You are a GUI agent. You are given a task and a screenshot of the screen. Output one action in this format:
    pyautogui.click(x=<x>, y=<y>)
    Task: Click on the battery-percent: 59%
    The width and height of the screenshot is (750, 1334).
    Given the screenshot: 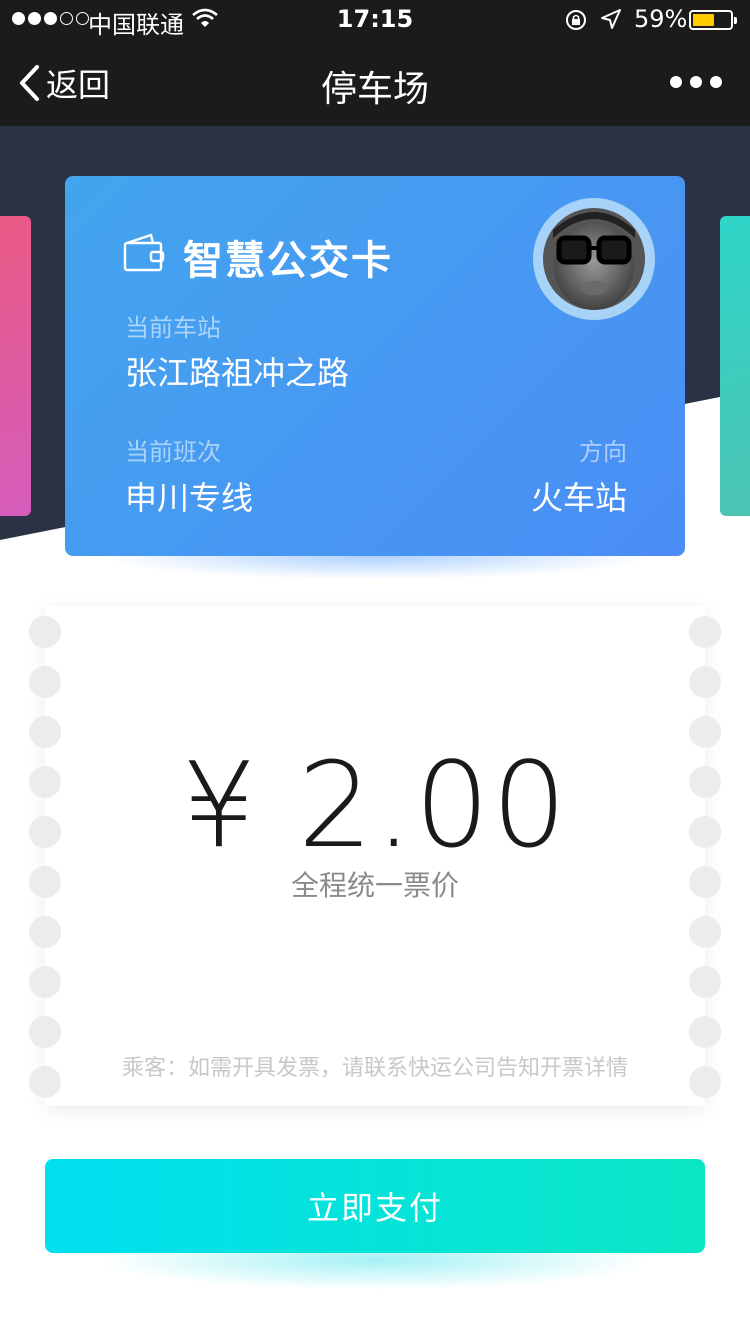 What is the action you would take?
    pyautogui.click(x=661, y=19)
    